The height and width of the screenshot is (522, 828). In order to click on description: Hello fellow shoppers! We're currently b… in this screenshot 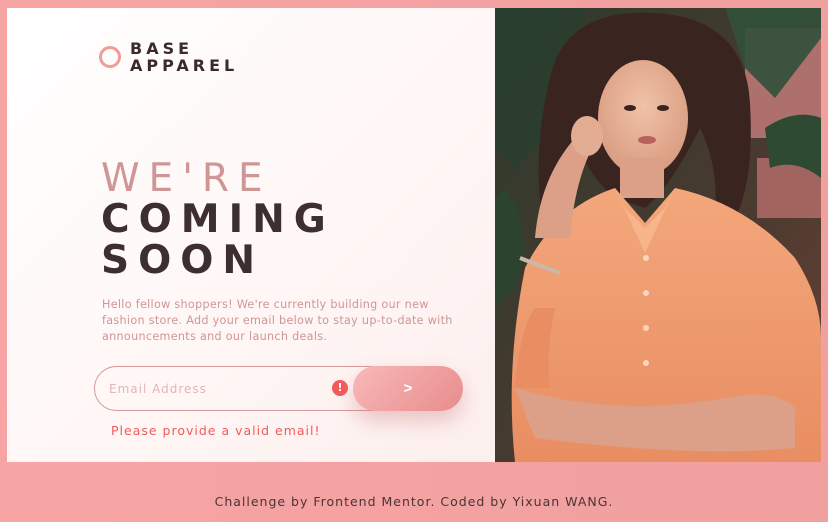, I will do `click(277, 320)`.